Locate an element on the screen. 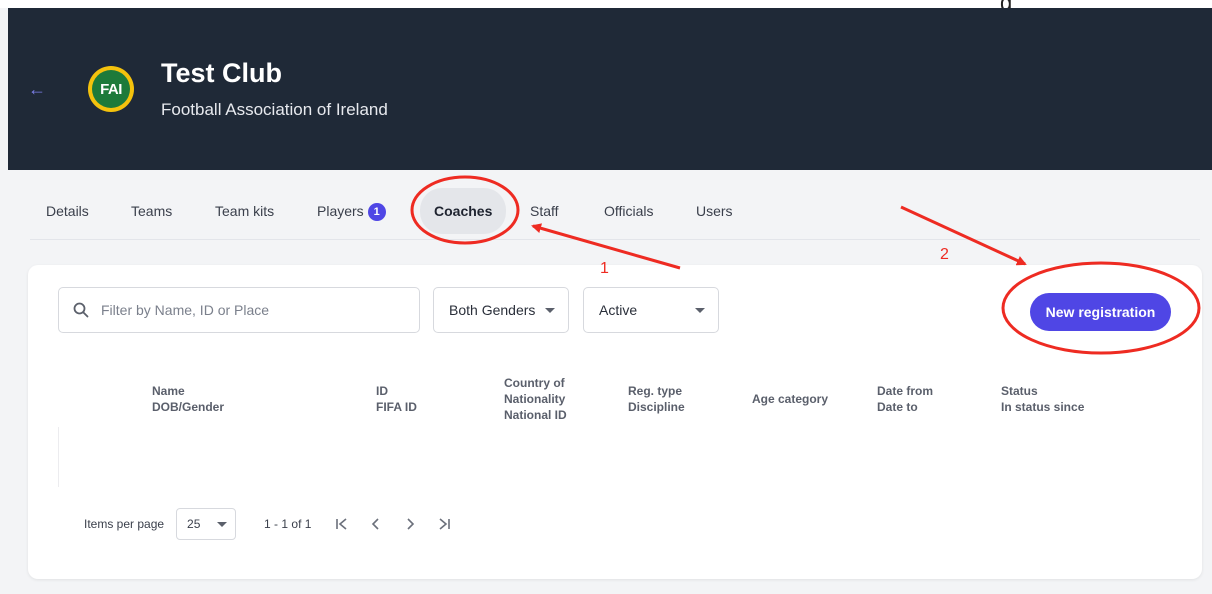  chevron-left-icon is located at coordinates (375, 524).